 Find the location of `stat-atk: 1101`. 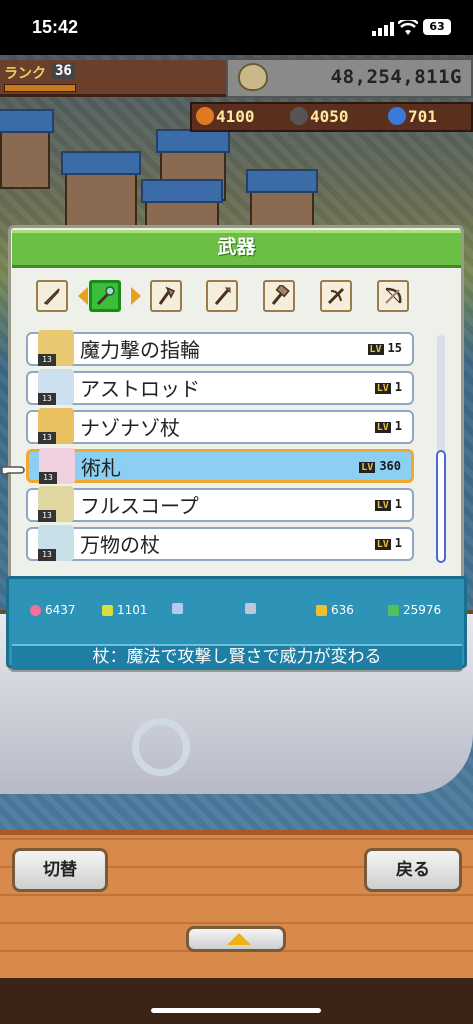

stat-atk: 1101 is located at coordinates (125, 610).